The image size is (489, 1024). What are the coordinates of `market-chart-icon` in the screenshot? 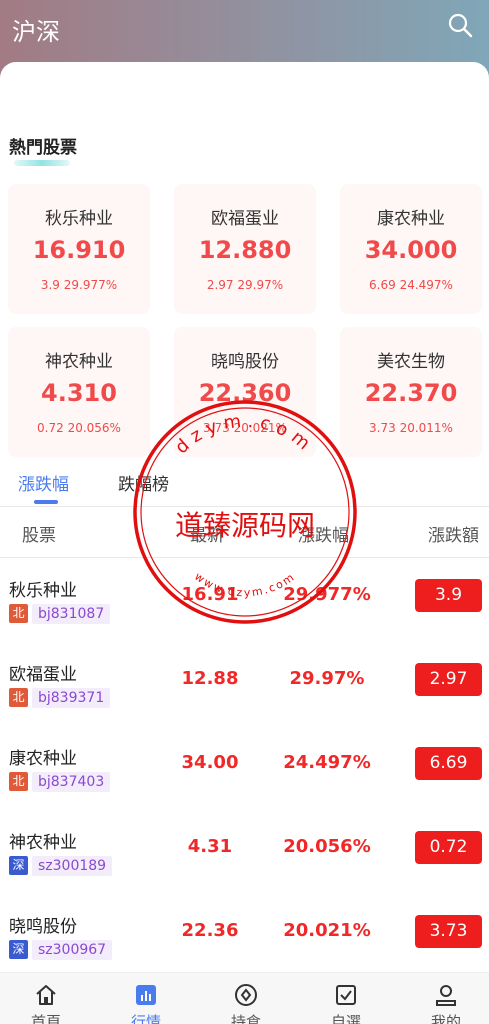 It's located at (146, 995).